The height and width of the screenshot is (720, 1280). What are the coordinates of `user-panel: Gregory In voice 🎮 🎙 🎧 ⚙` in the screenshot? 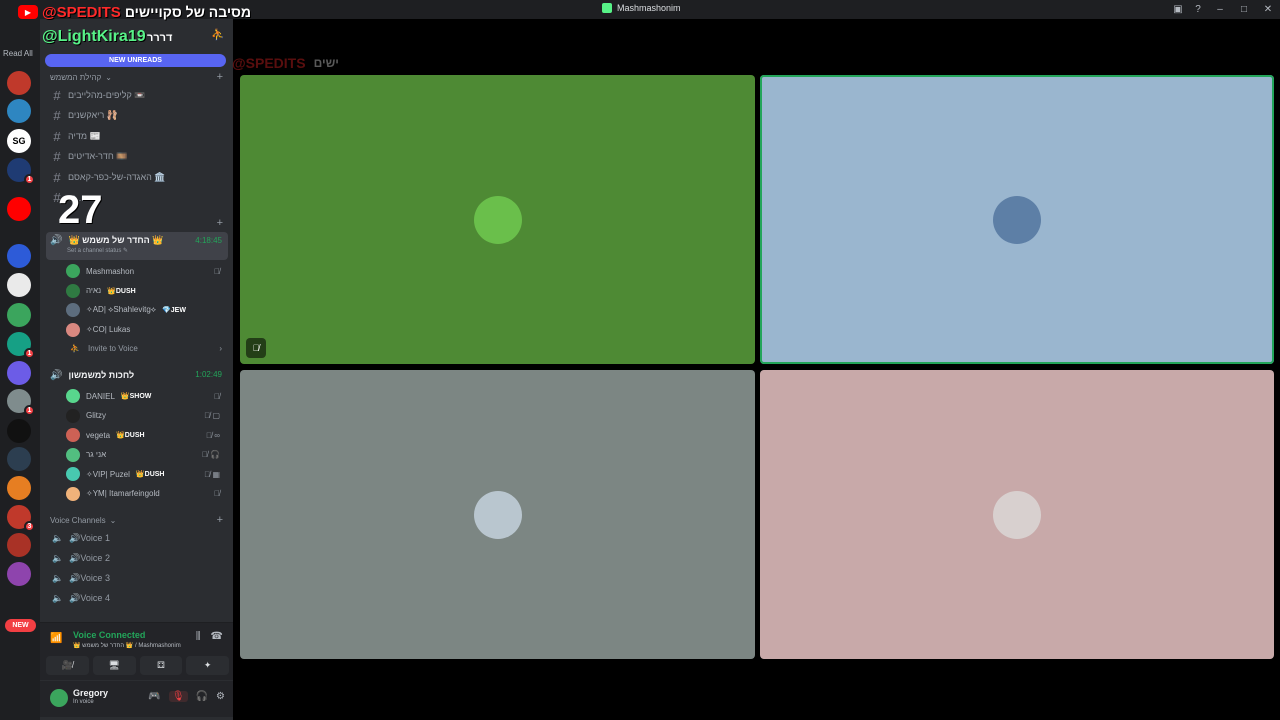 It's located at (136, 699).